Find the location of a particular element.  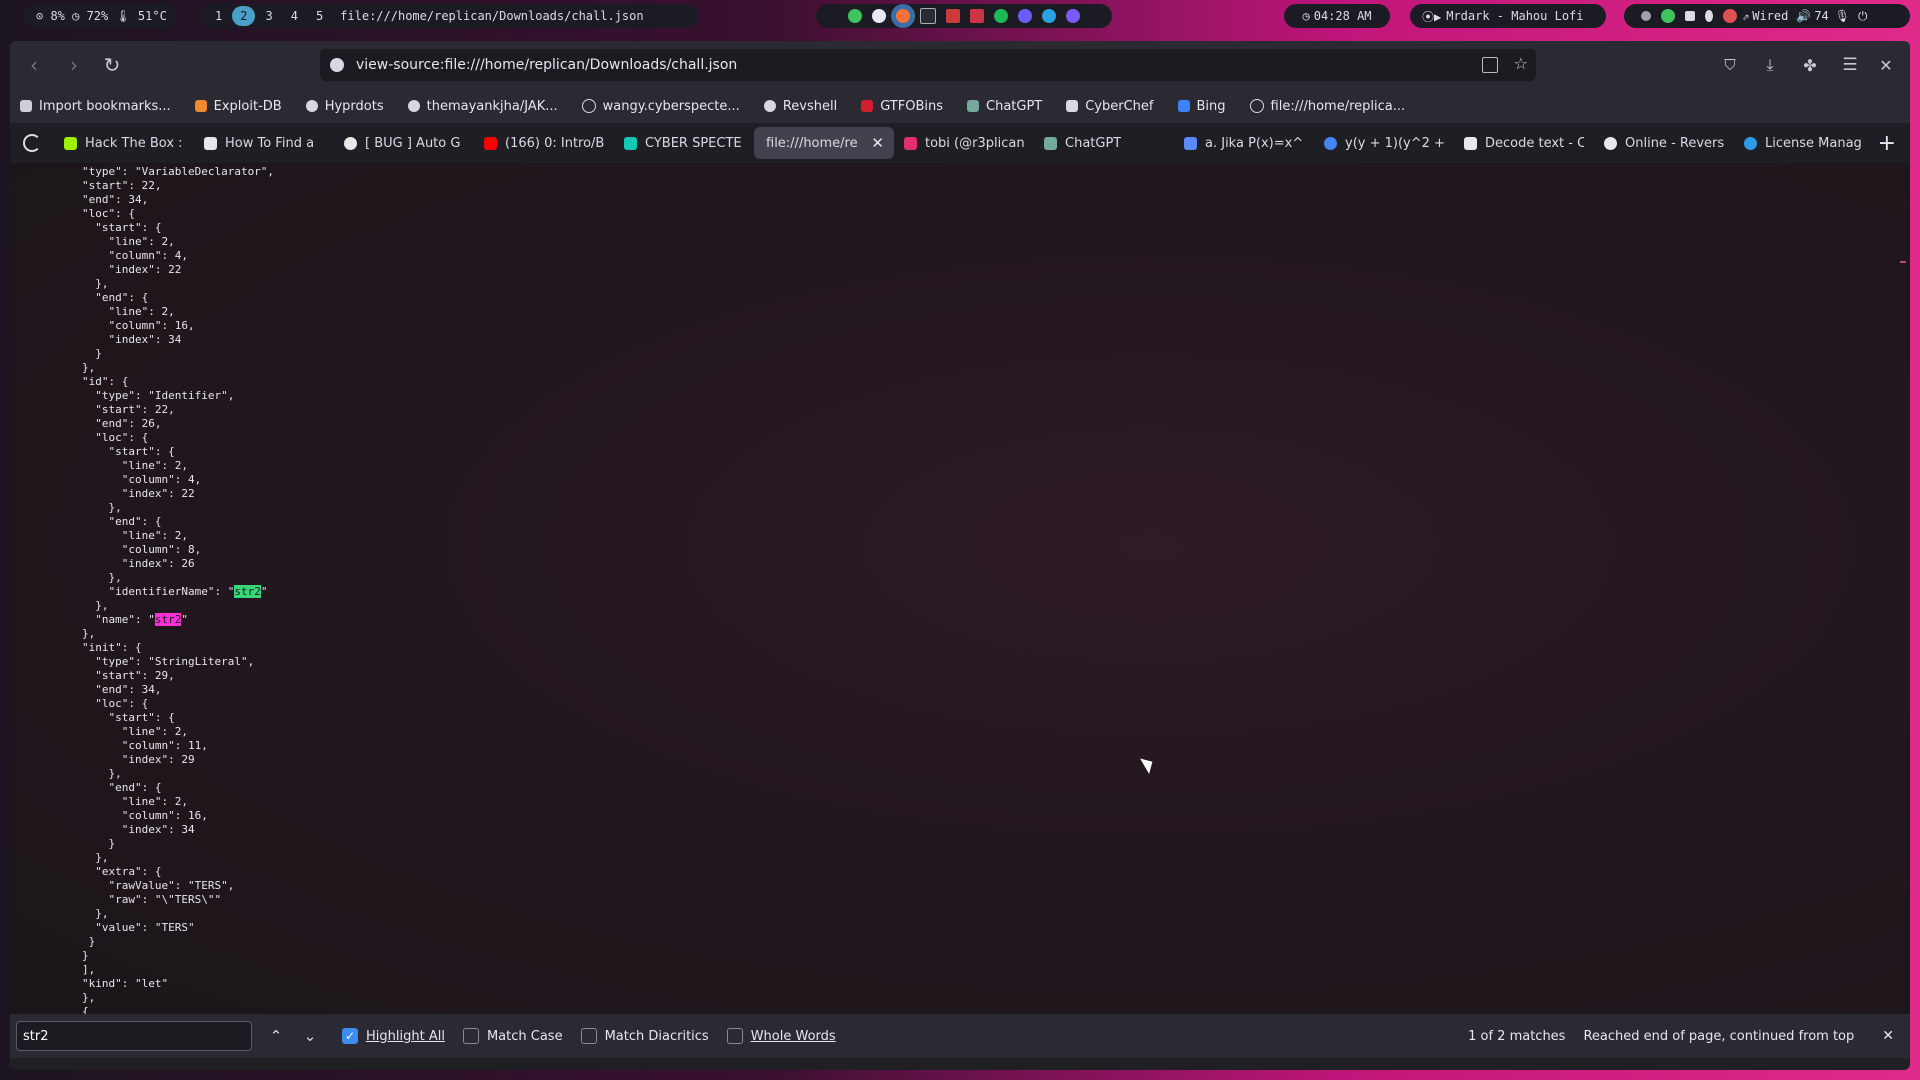

tab-list-button is located at coordinates (32, 143).